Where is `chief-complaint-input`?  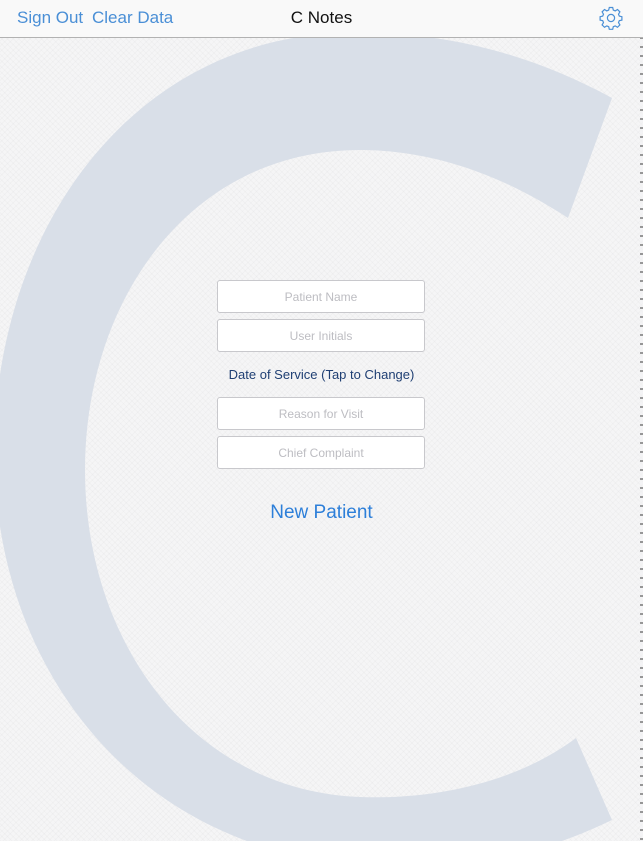
chief-complaint-input is located at coordinates (321, 452).